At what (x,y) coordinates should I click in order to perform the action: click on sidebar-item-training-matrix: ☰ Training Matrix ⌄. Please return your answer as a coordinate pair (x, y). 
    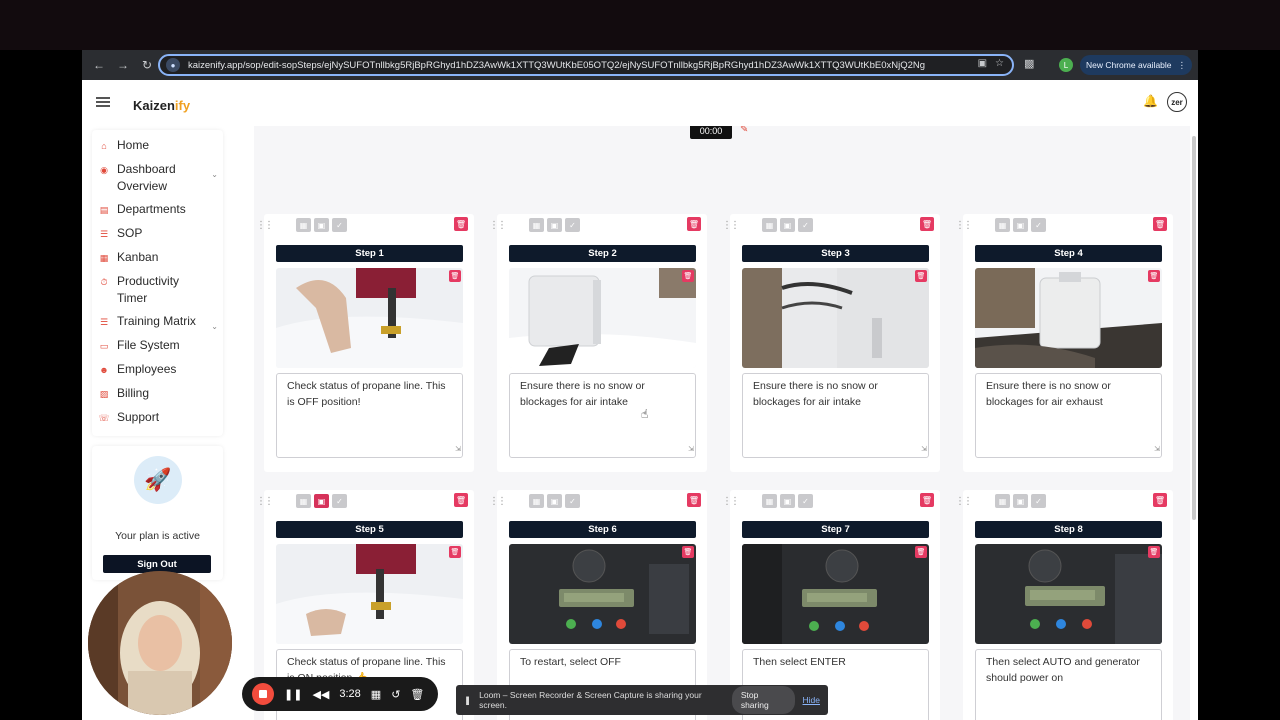
    Looking at the image, I should click on (157, 322).